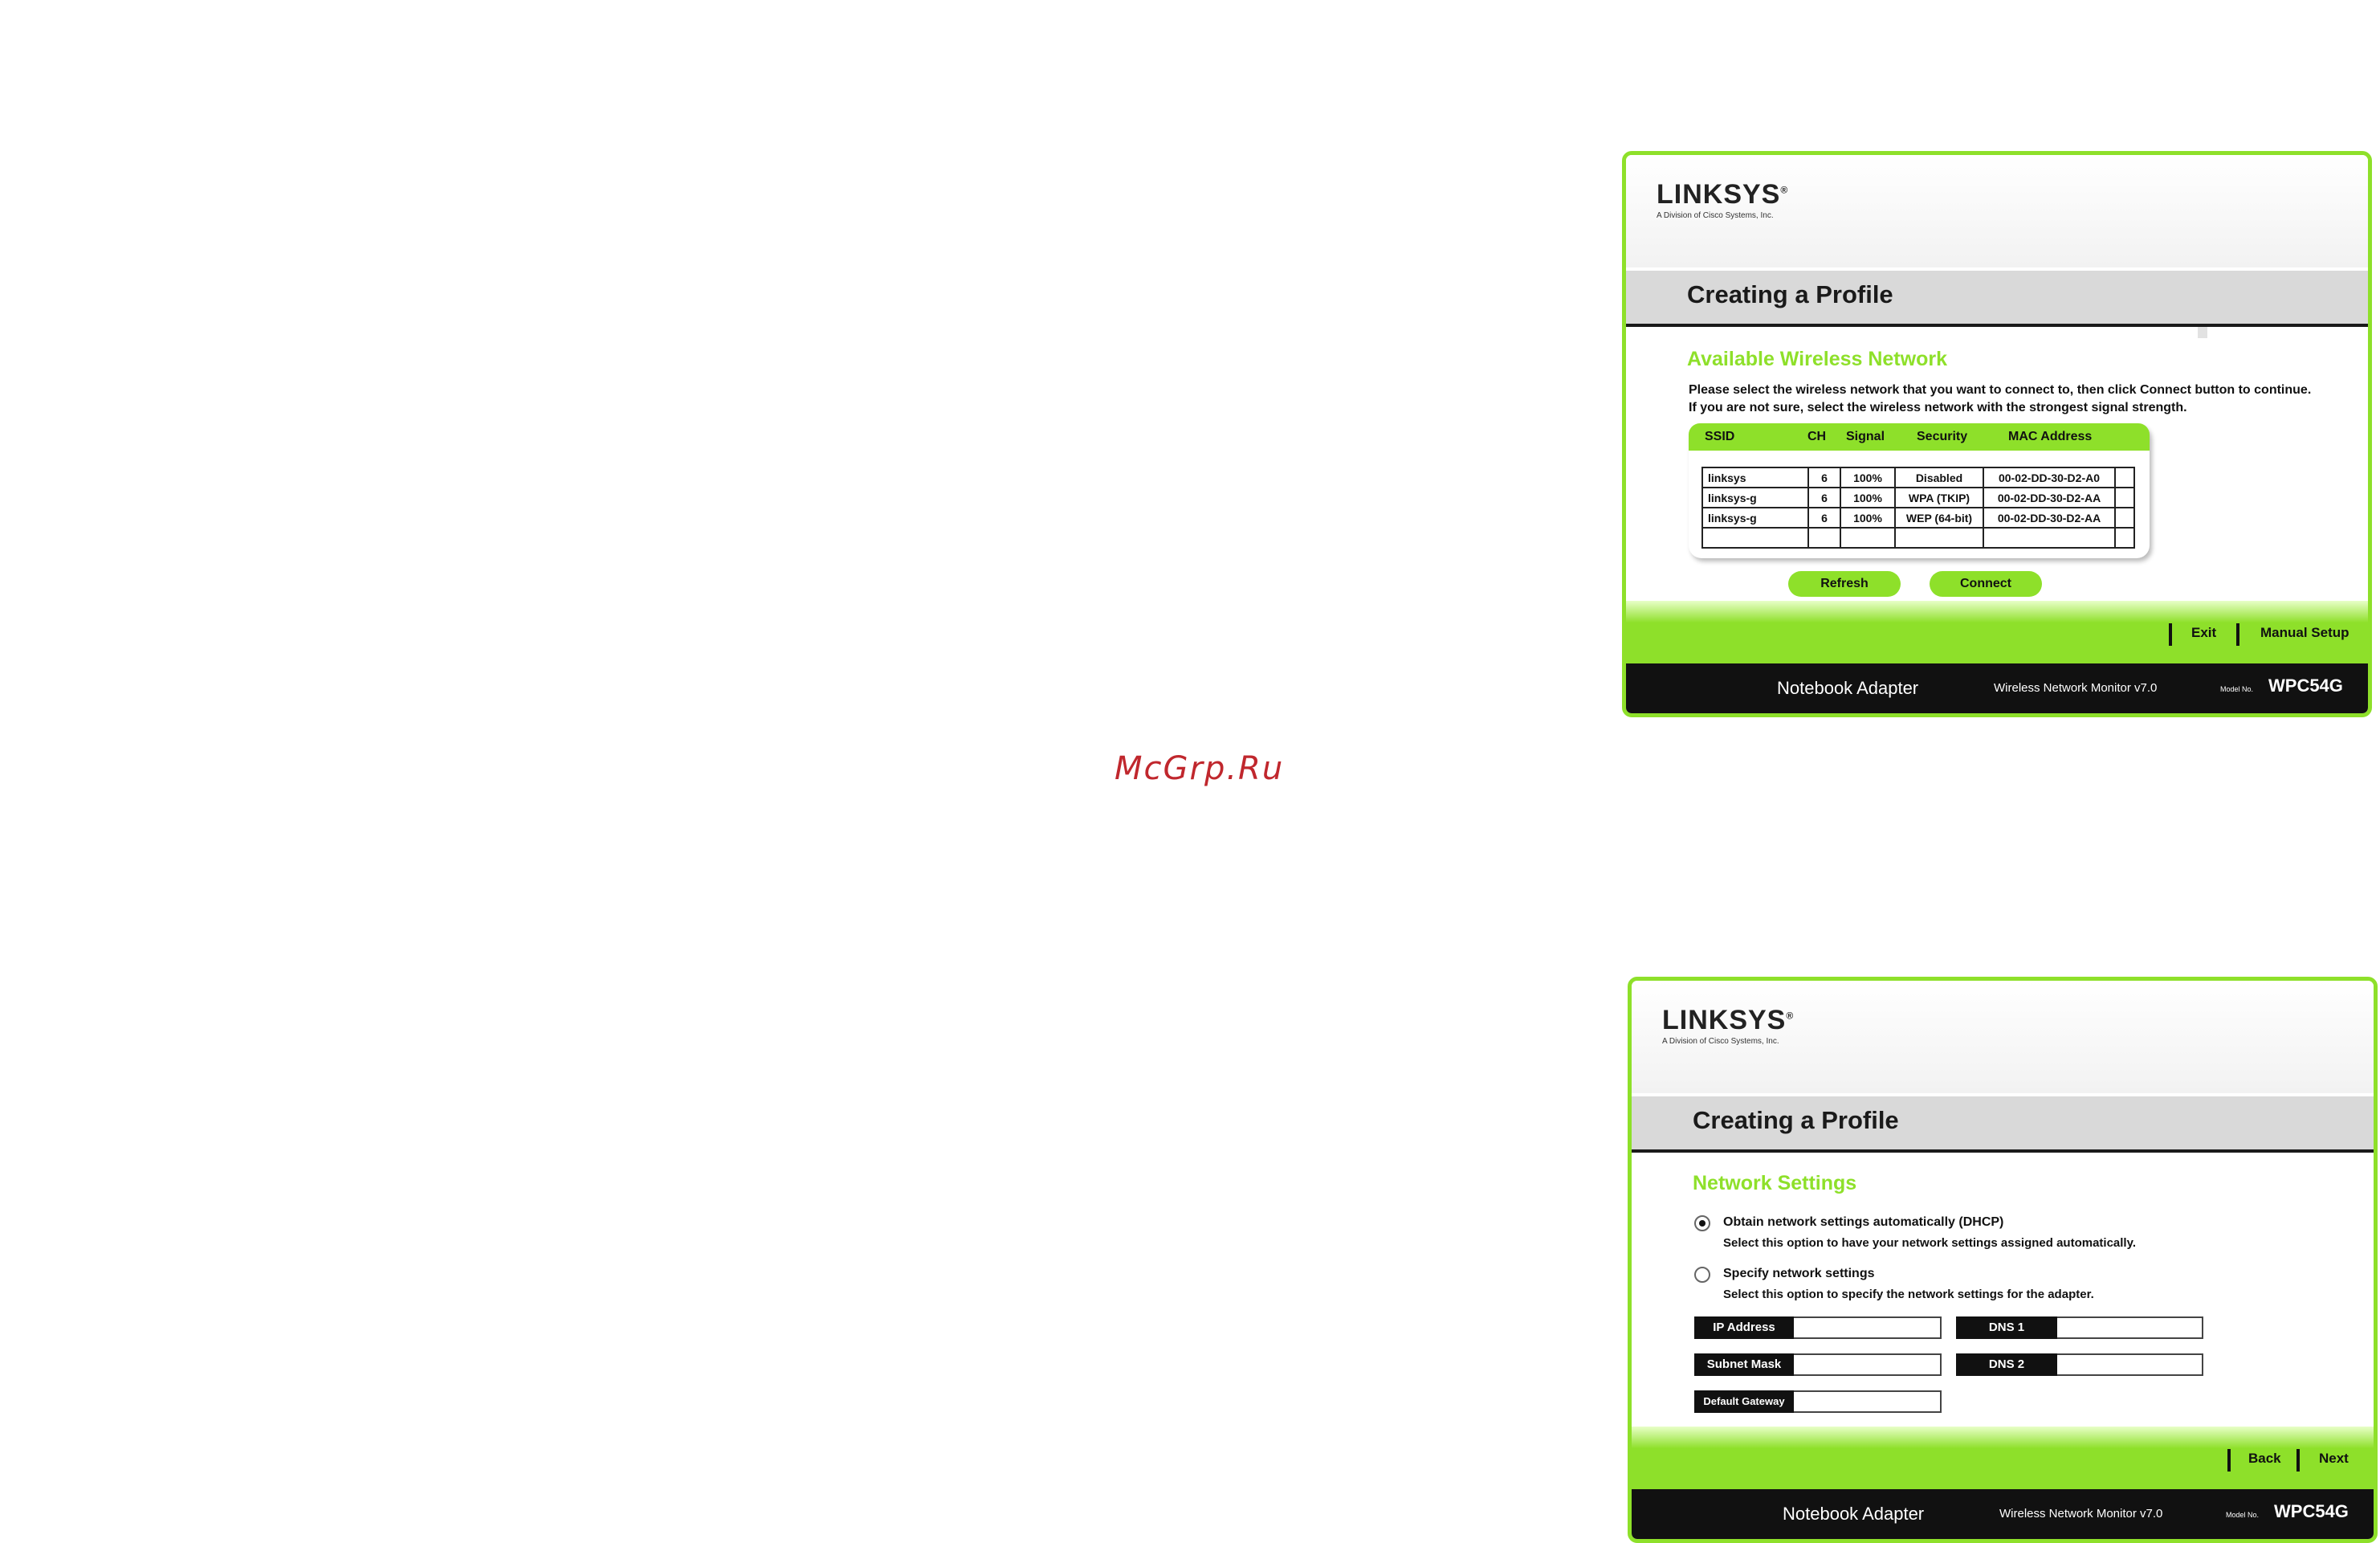  I want to click on column-security: Security, so click(1942, 437).